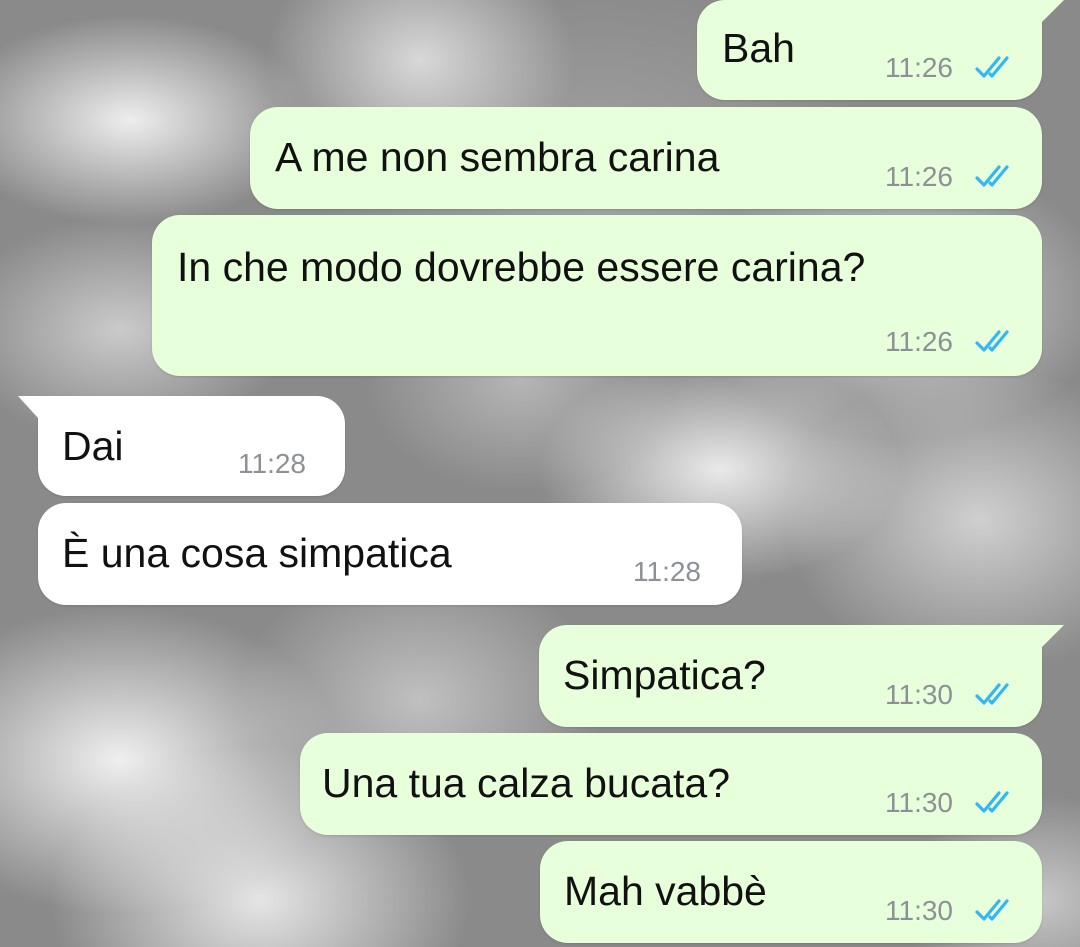 The image size is (1080, 947). I want to click on message-text: È una cosa simpatica, so click(257, 553).